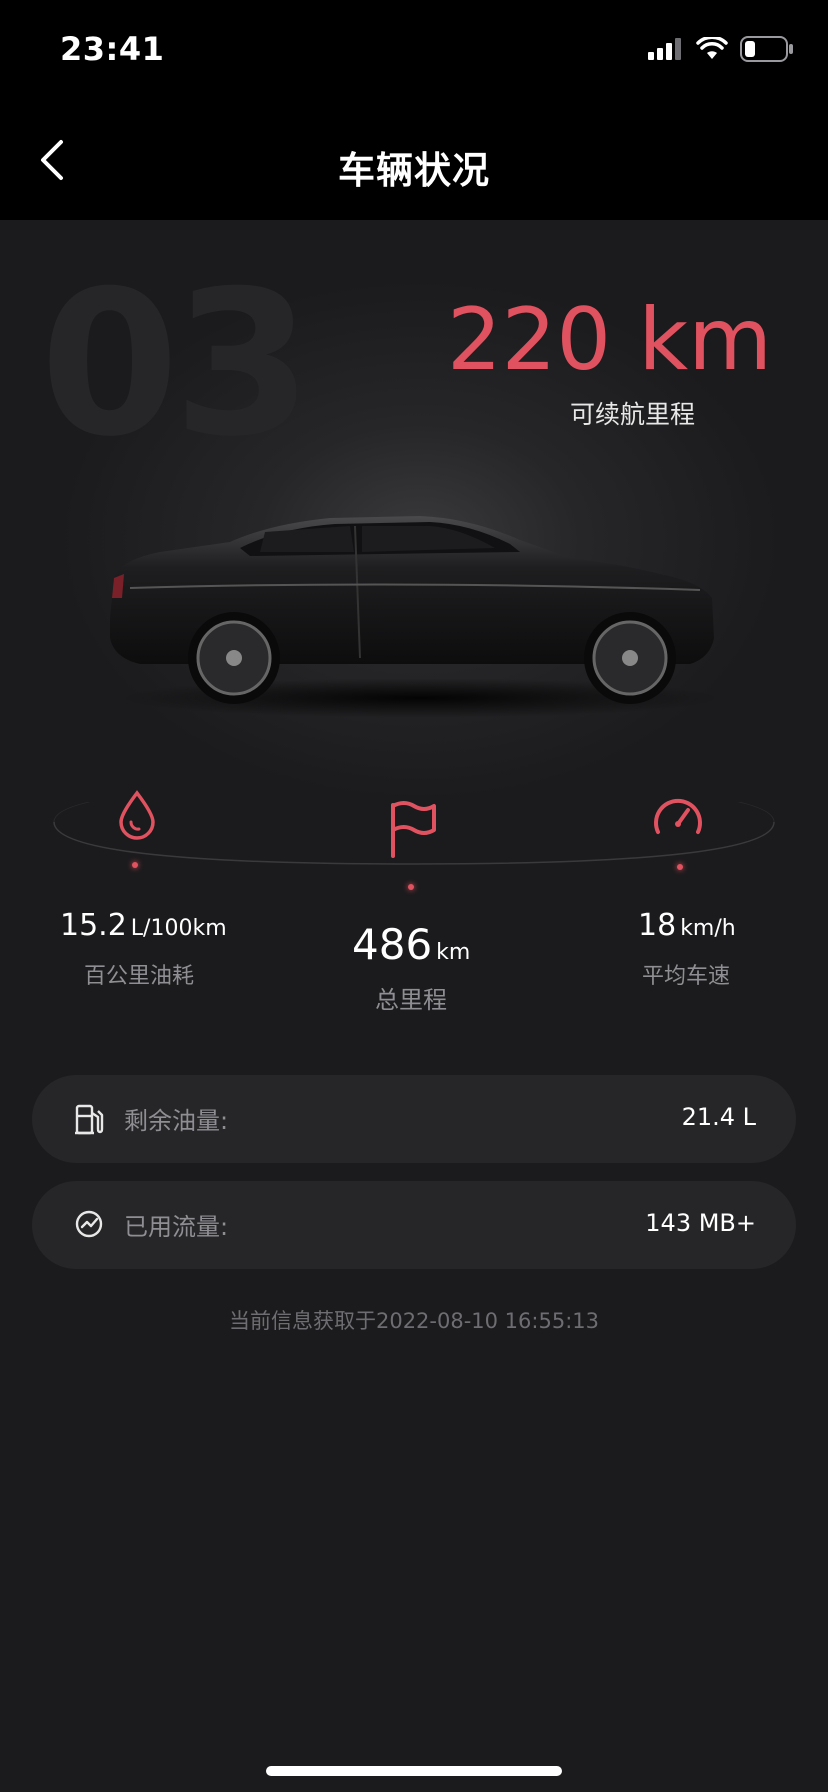 The height and width of the screenshot is (1792, 828). I want to click on range-label: 可续航里程, so click(632, 414).